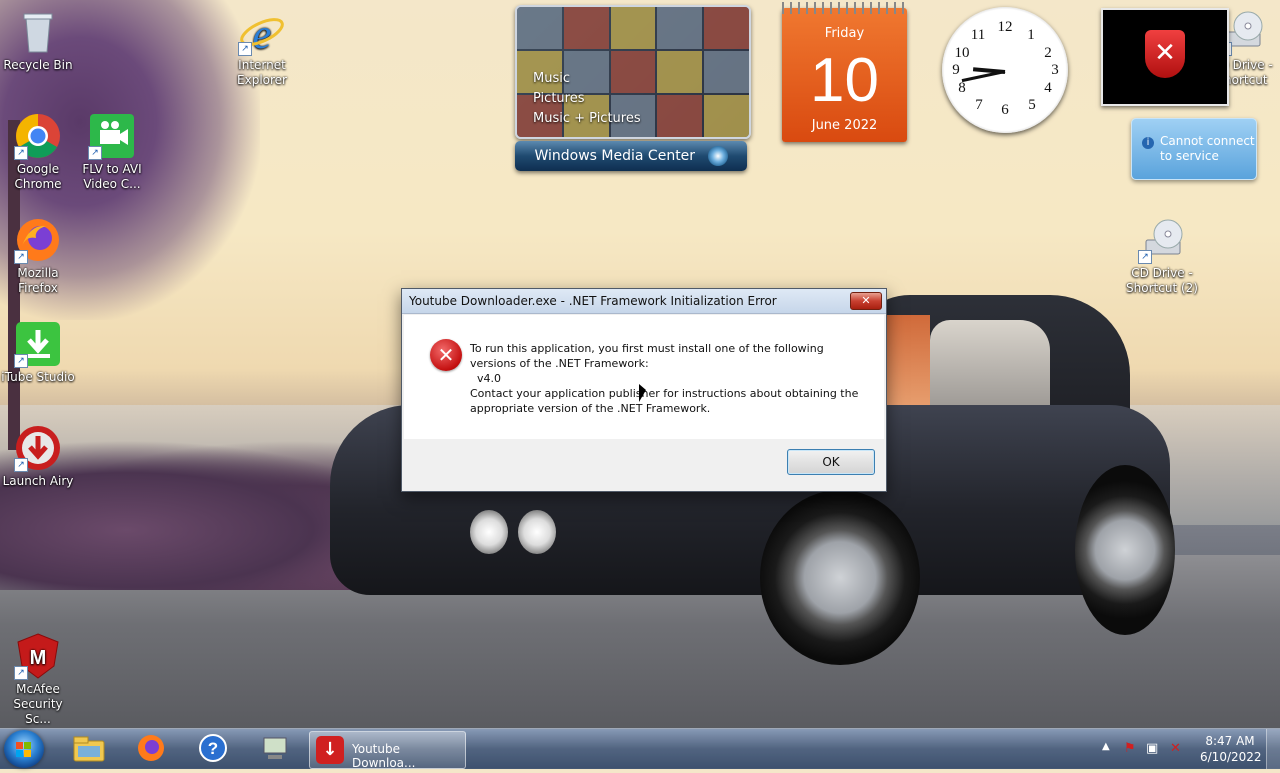  I want to click on desktop-icon-launch-airy: ↗ Launch Airy, so click(38, 456).